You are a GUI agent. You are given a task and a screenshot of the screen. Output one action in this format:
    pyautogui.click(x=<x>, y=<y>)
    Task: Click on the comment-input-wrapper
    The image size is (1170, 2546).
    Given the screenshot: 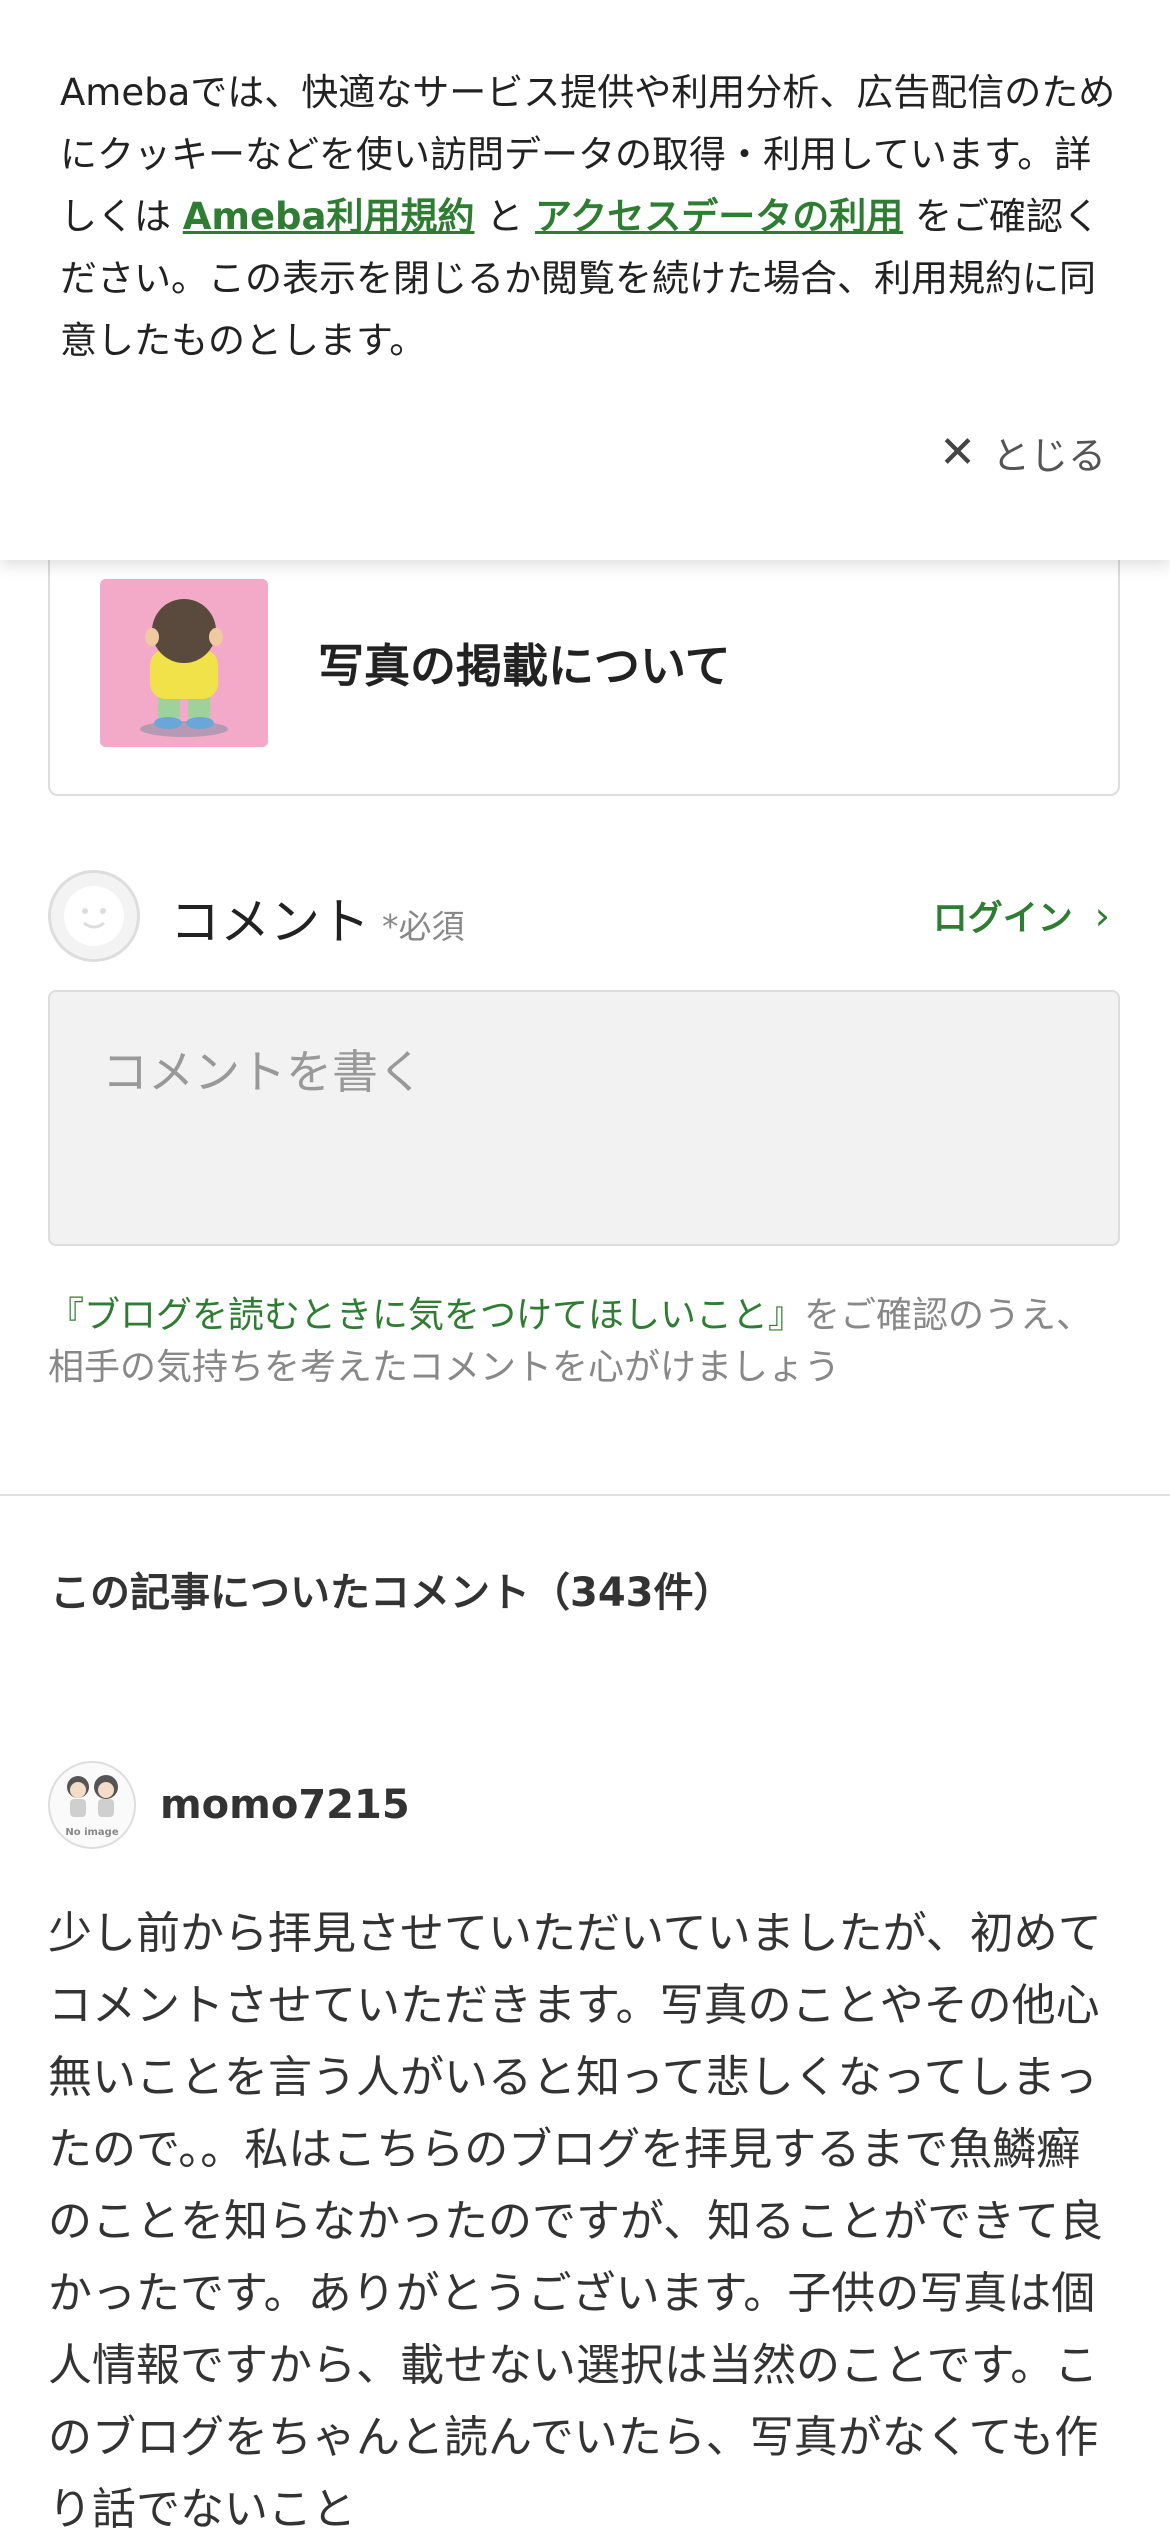 What is the action you would take?
    pyautogui.click(x=584, y=1118)
    